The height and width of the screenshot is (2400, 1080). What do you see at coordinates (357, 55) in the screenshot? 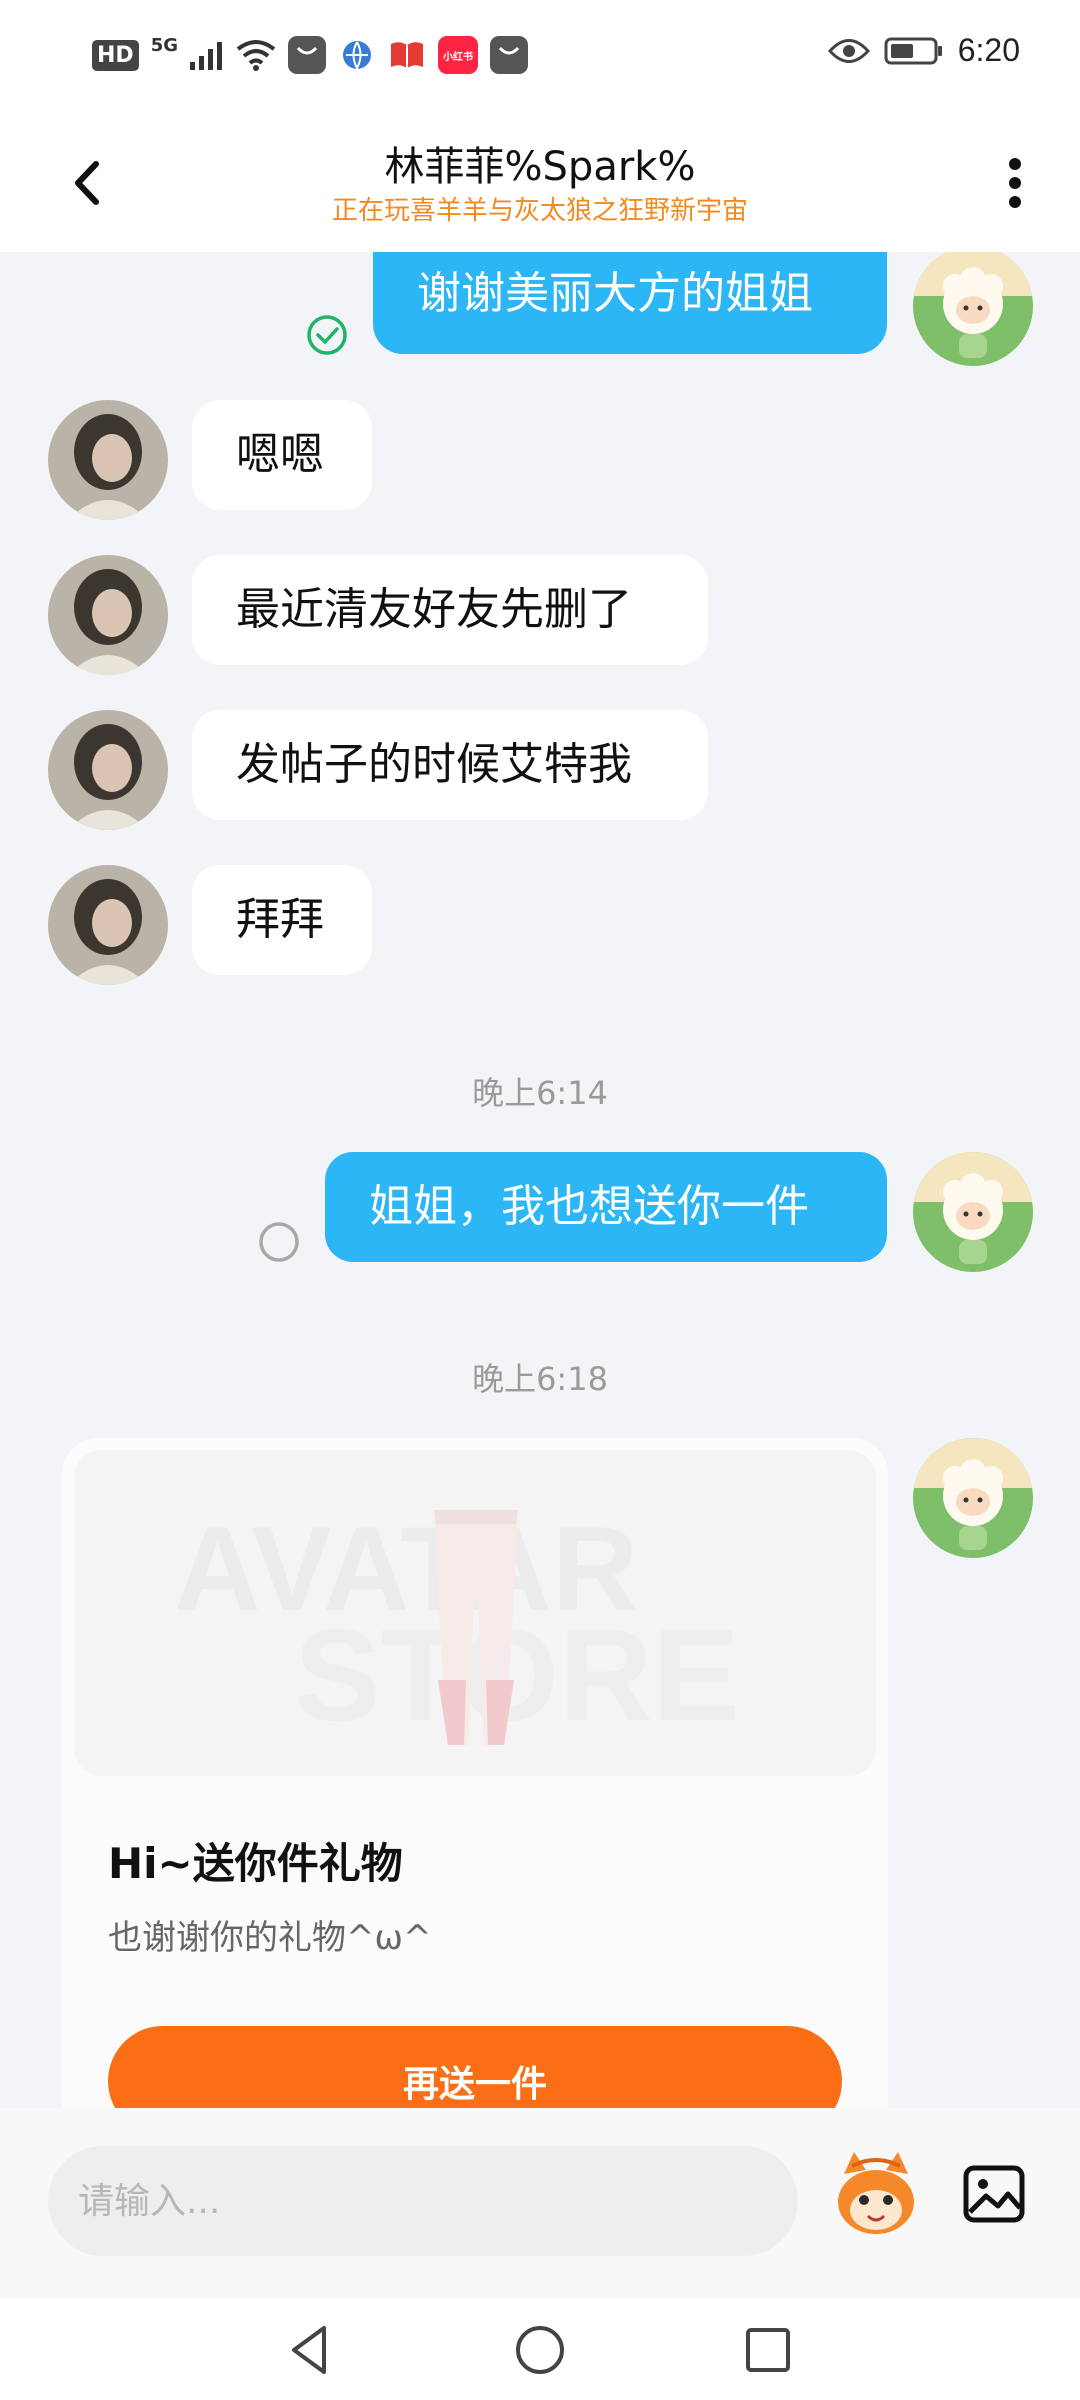
I see `browser-icon` at bounding box center [357, 55].